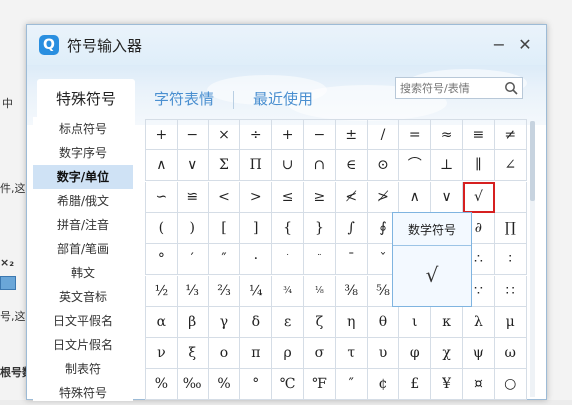  Describe the element at coordinates (351, 291) in the screenshot. I see `symbol-cell: ⅜` at that location.